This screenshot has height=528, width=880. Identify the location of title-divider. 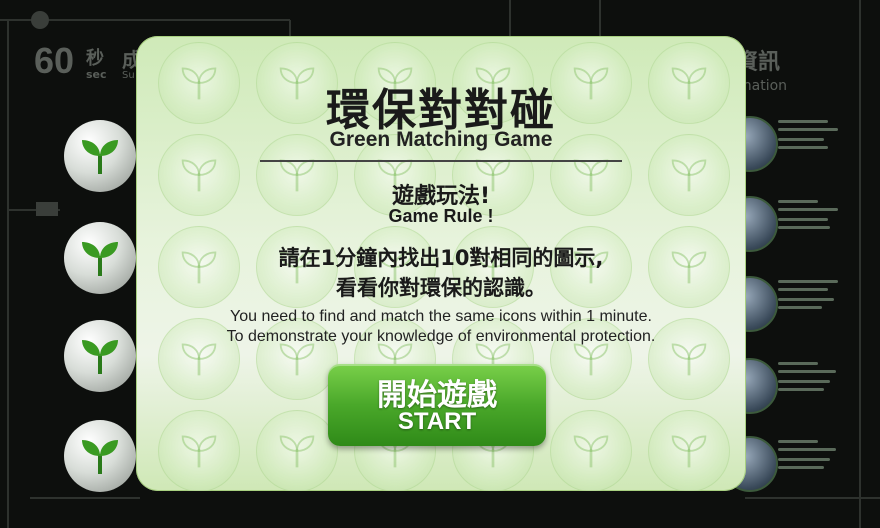
(441, 161).